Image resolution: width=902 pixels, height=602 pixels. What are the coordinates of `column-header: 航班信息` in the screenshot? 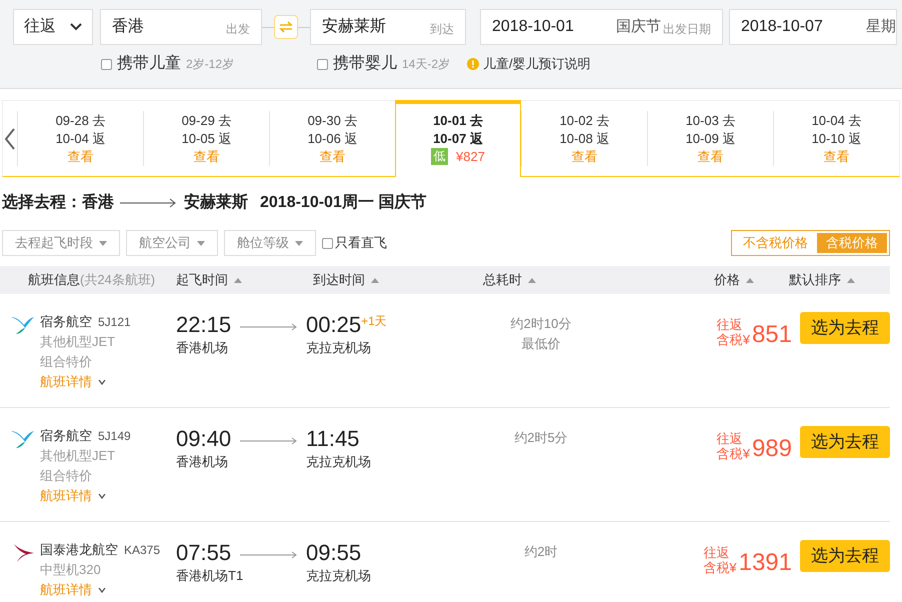 It's located at (54, 280).